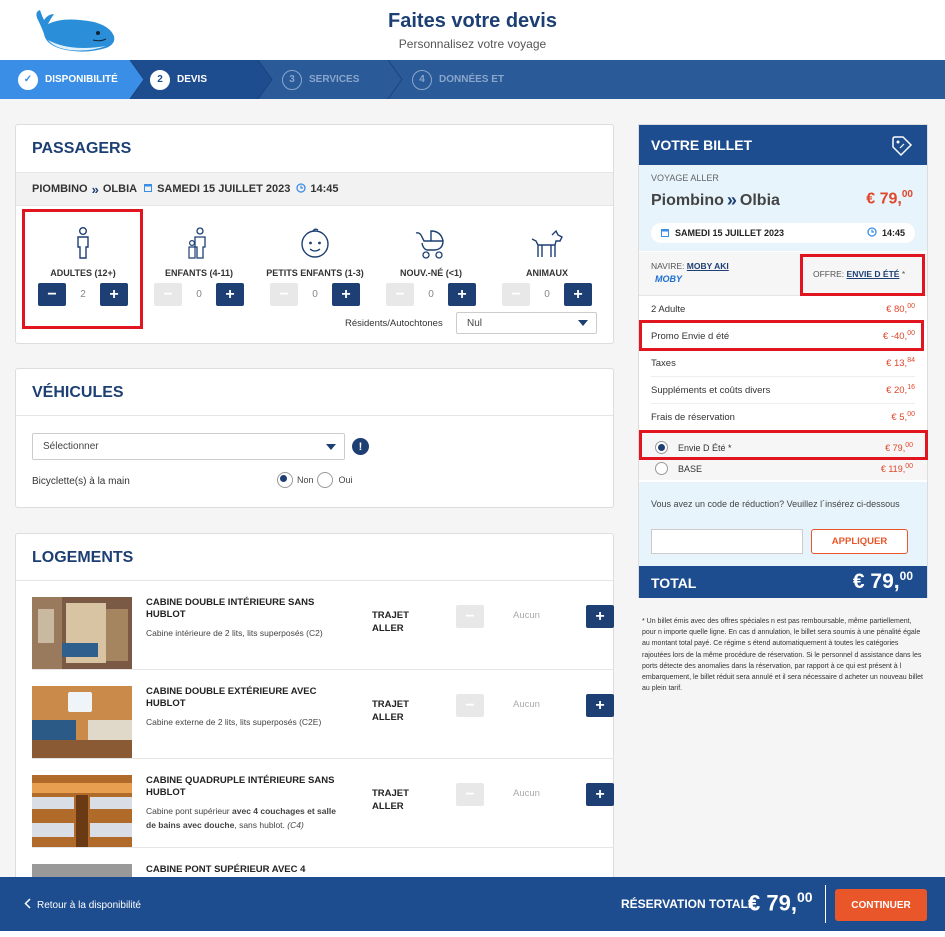 This screenshot has width=945, height=937. What do you see at coordinates (668, 266) in the screenshot?
I see `ship-label: NAVIRE:` at bounding box center [668, 266].